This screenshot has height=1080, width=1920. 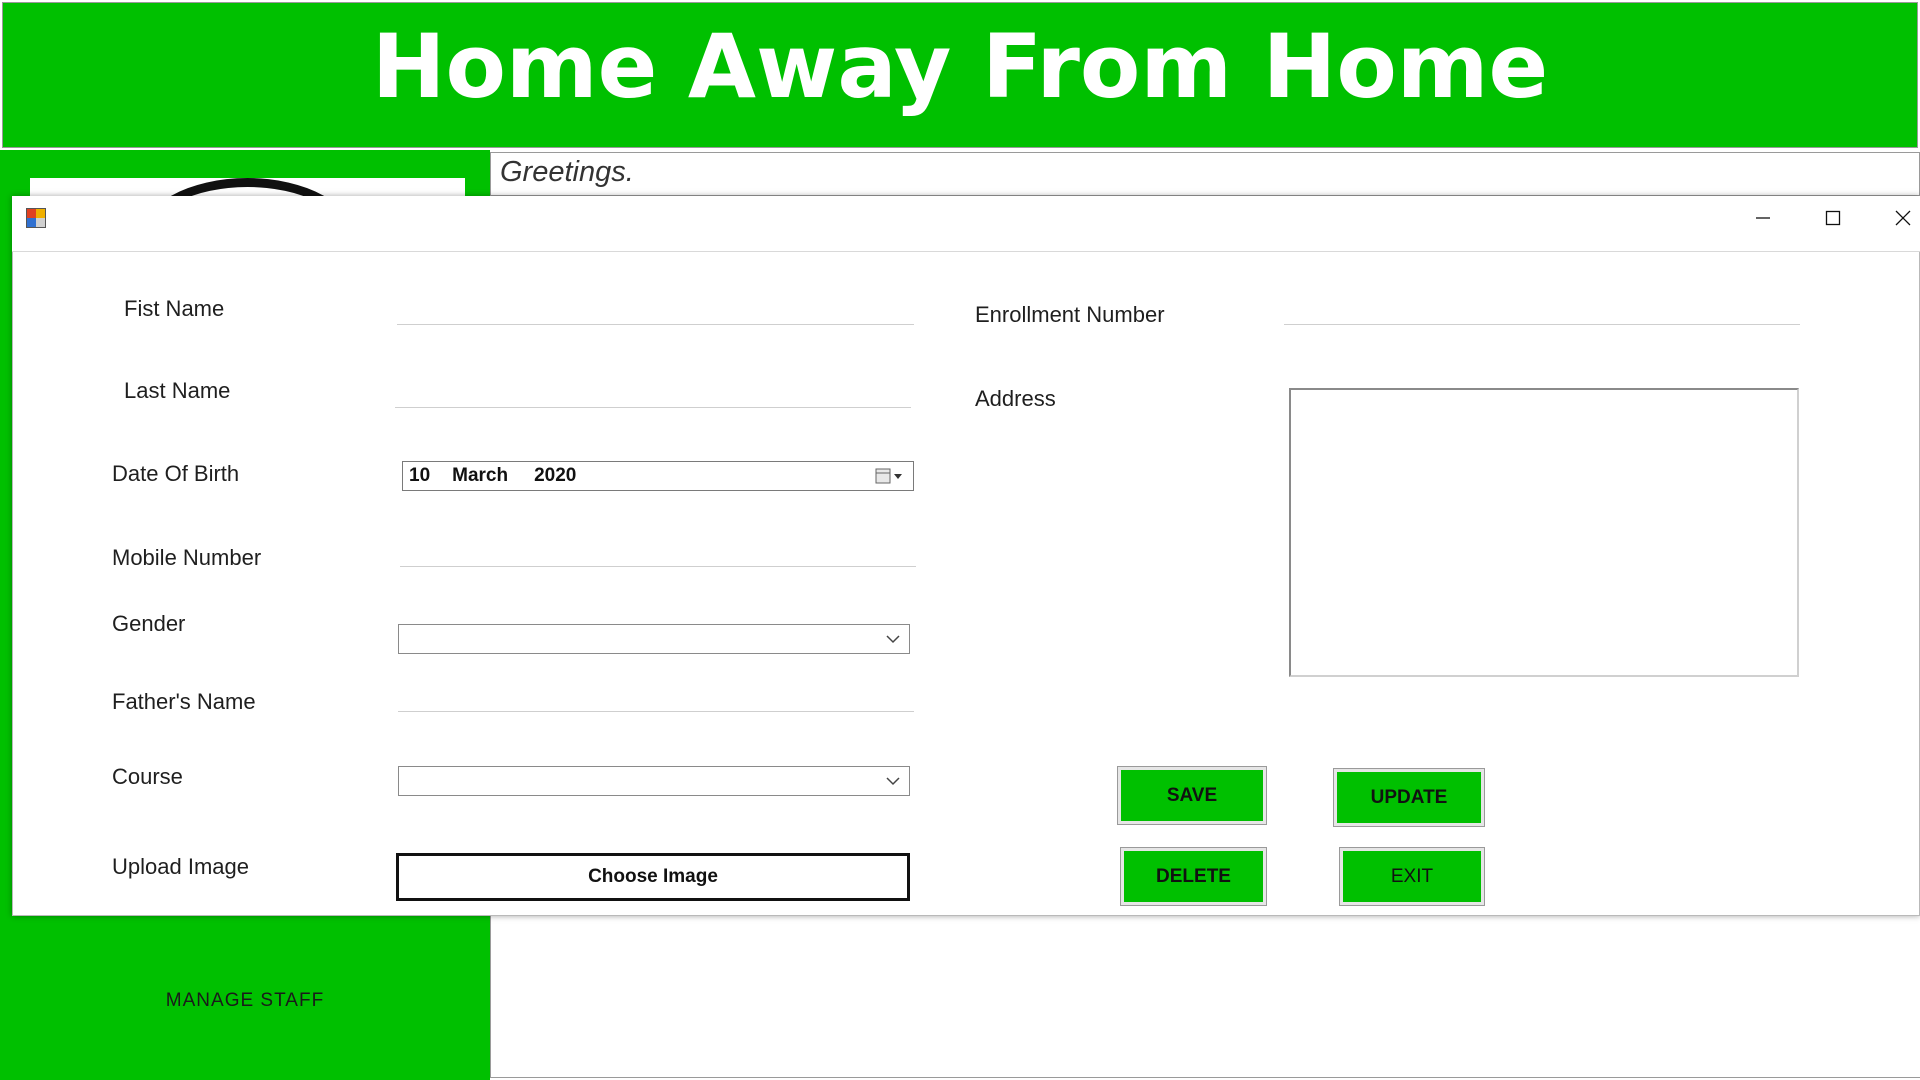 I want to click on dob-day: 10, so click(x=420, y=475).